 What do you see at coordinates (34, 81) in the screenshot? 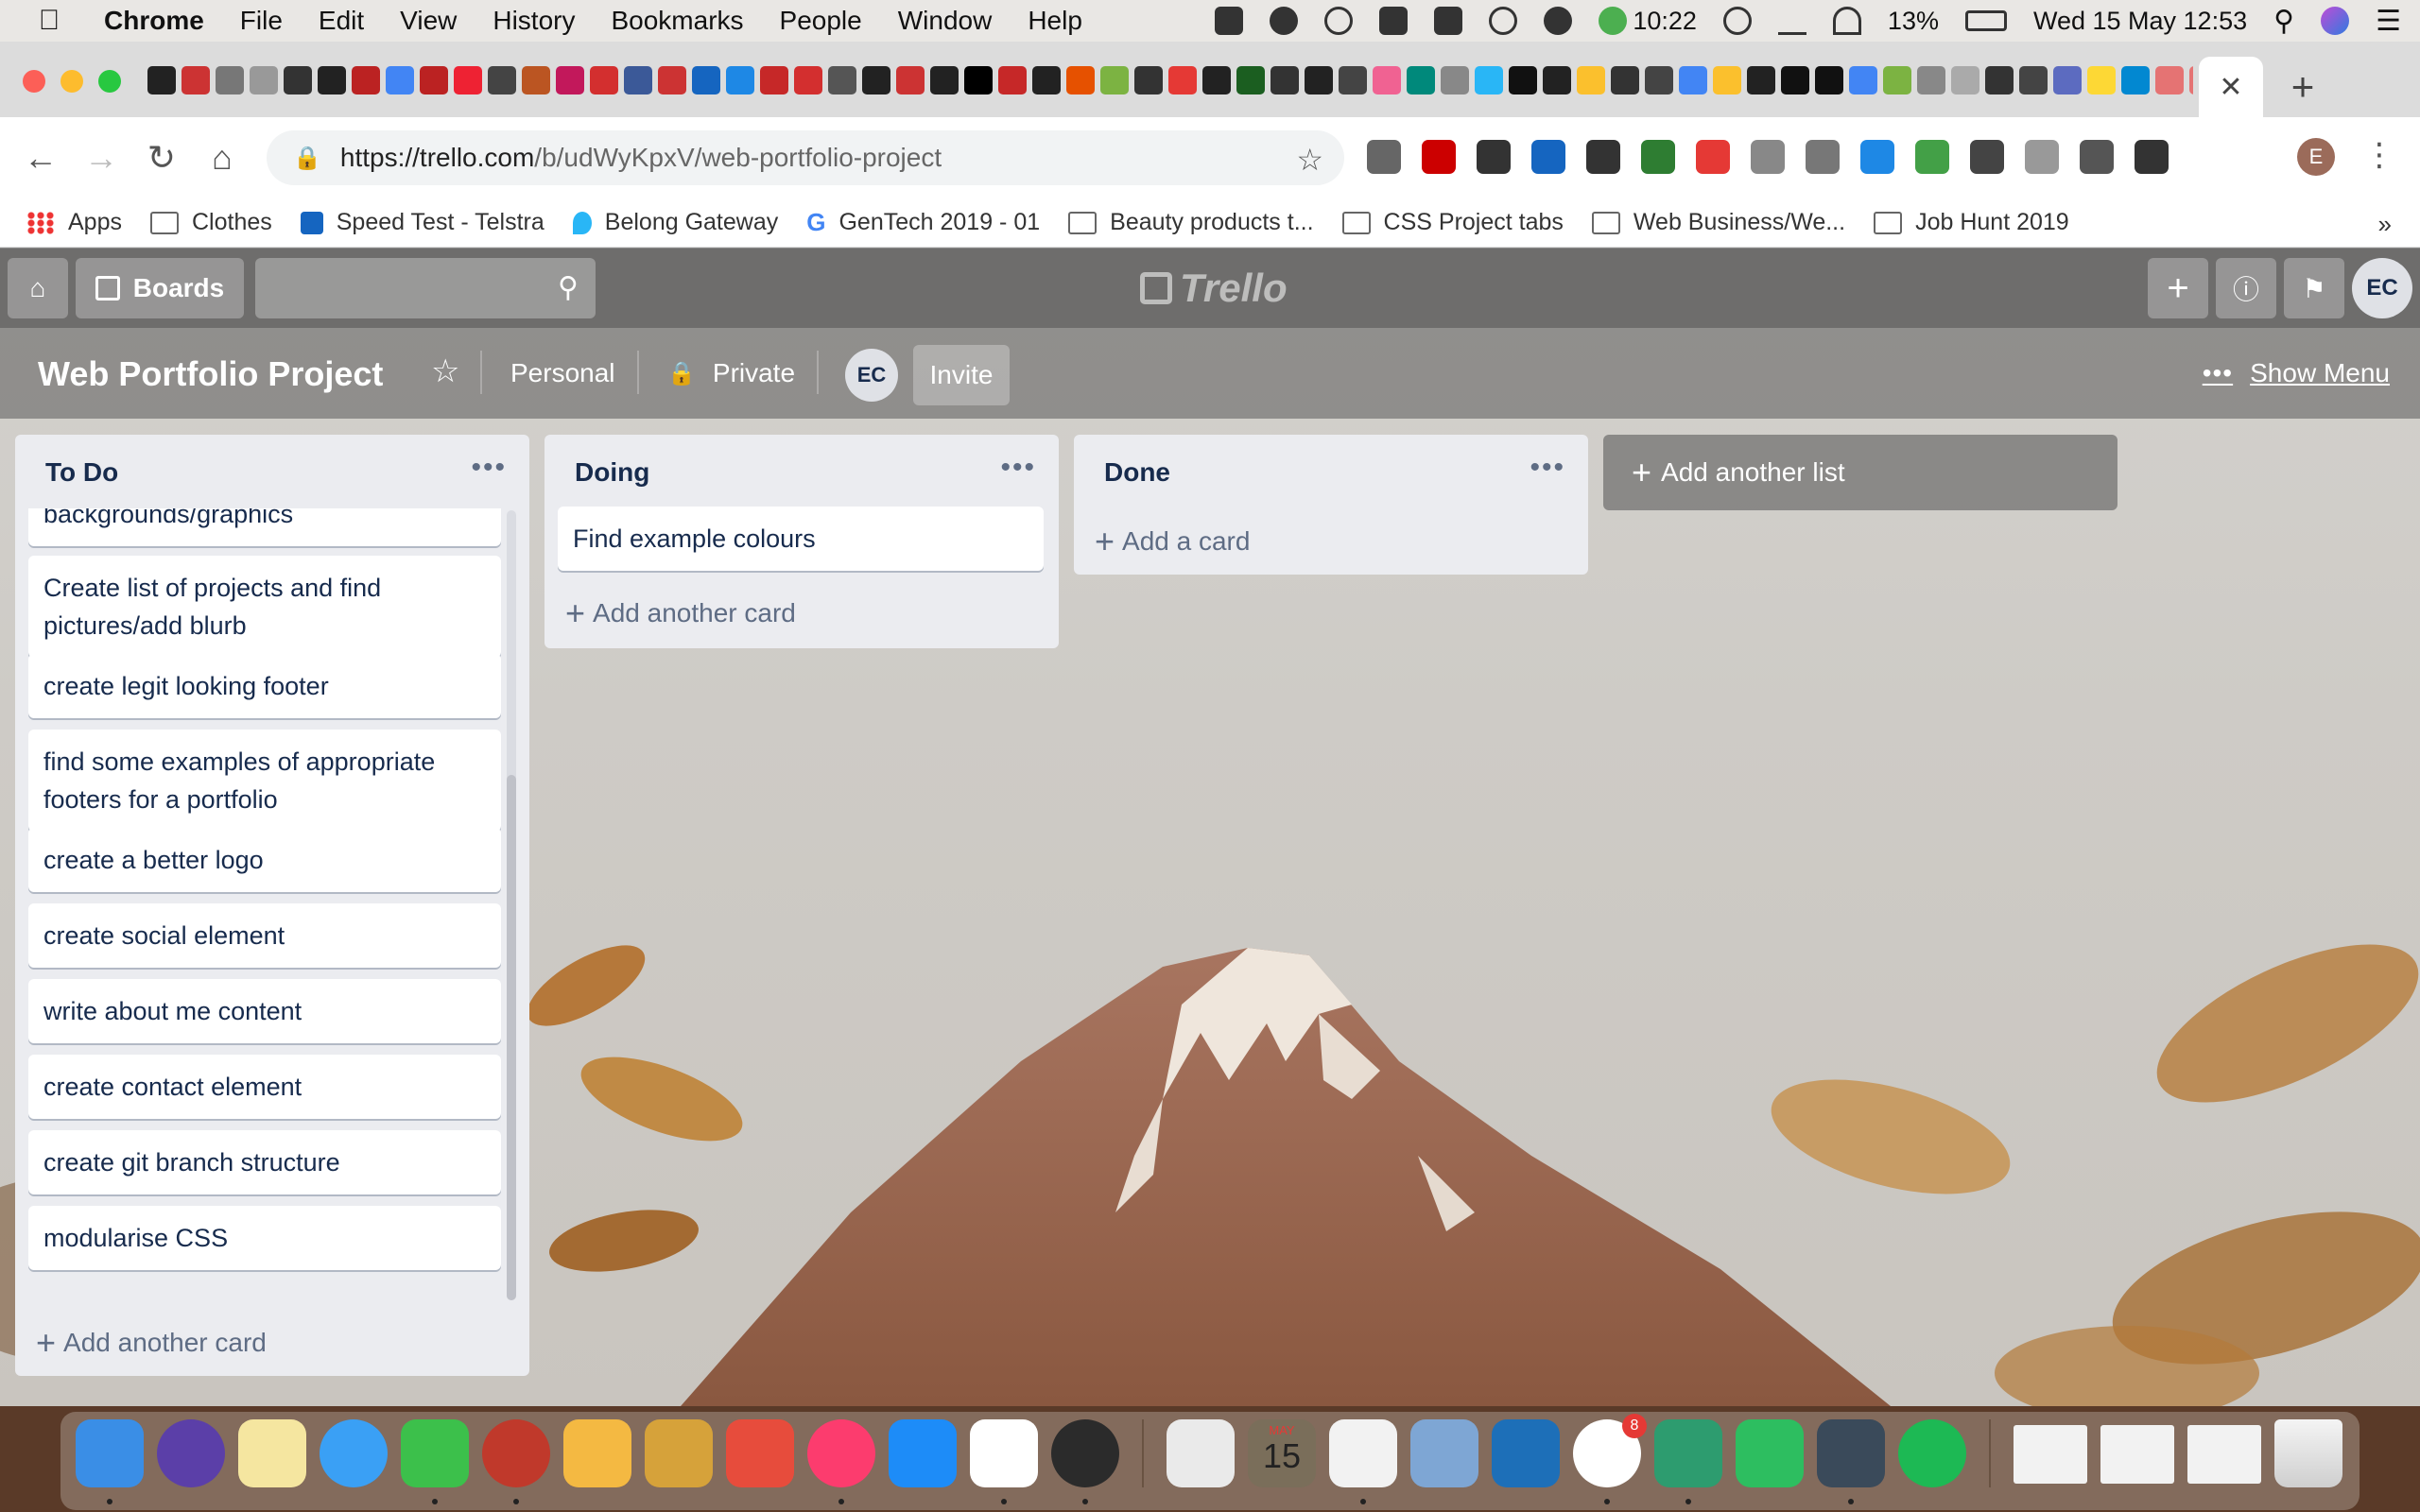
I see `close-window-button` at bounding box center [34, 81].